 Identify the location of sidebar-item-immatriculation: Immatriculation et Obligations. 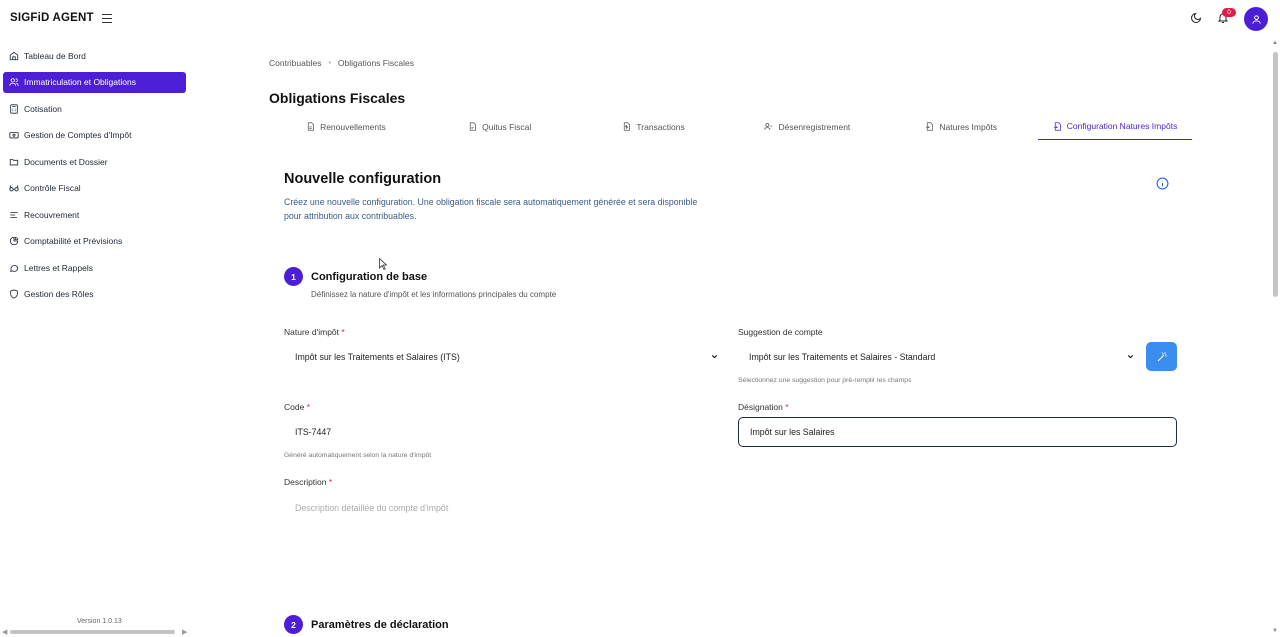
(94, 82).